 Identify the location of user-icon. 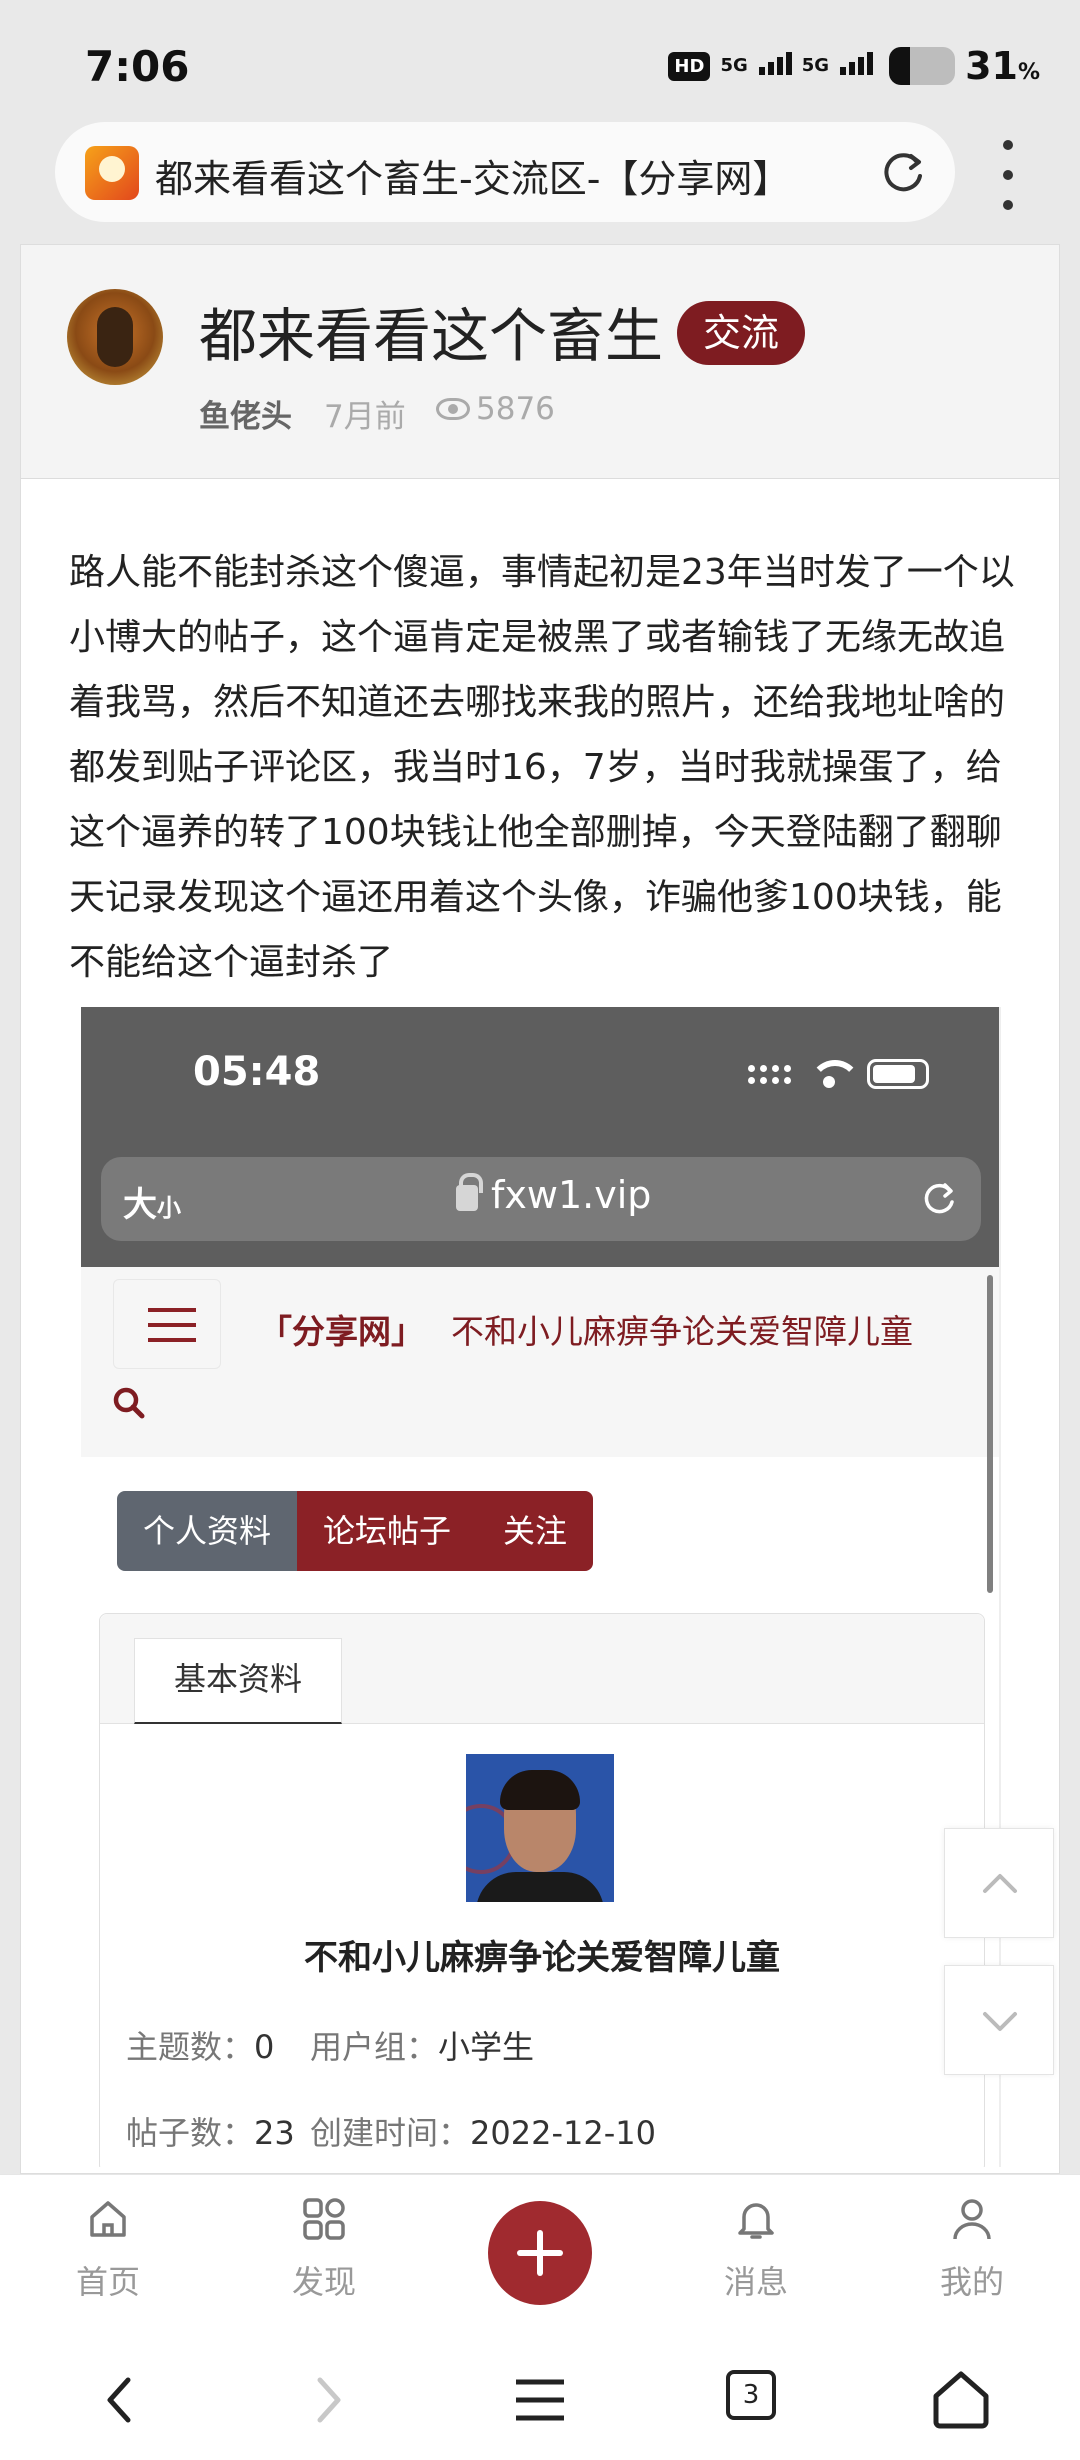
(972, 2219).